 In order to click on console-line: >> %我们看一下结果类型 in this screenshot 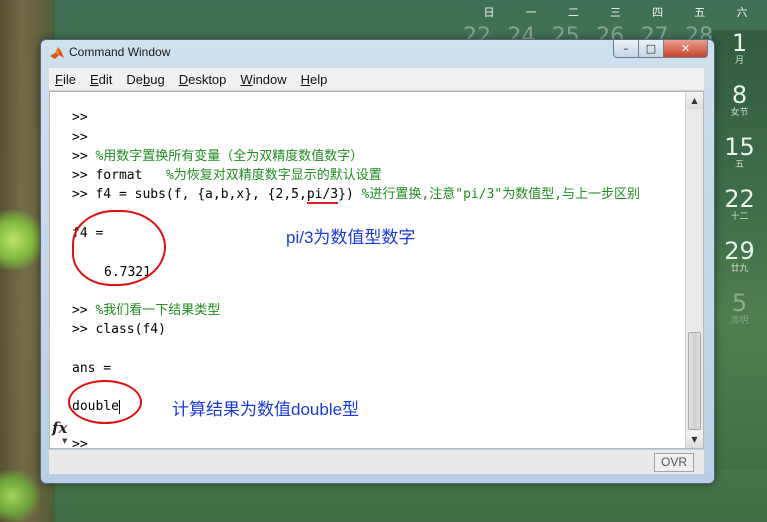, I will do `click(146, 311)`.